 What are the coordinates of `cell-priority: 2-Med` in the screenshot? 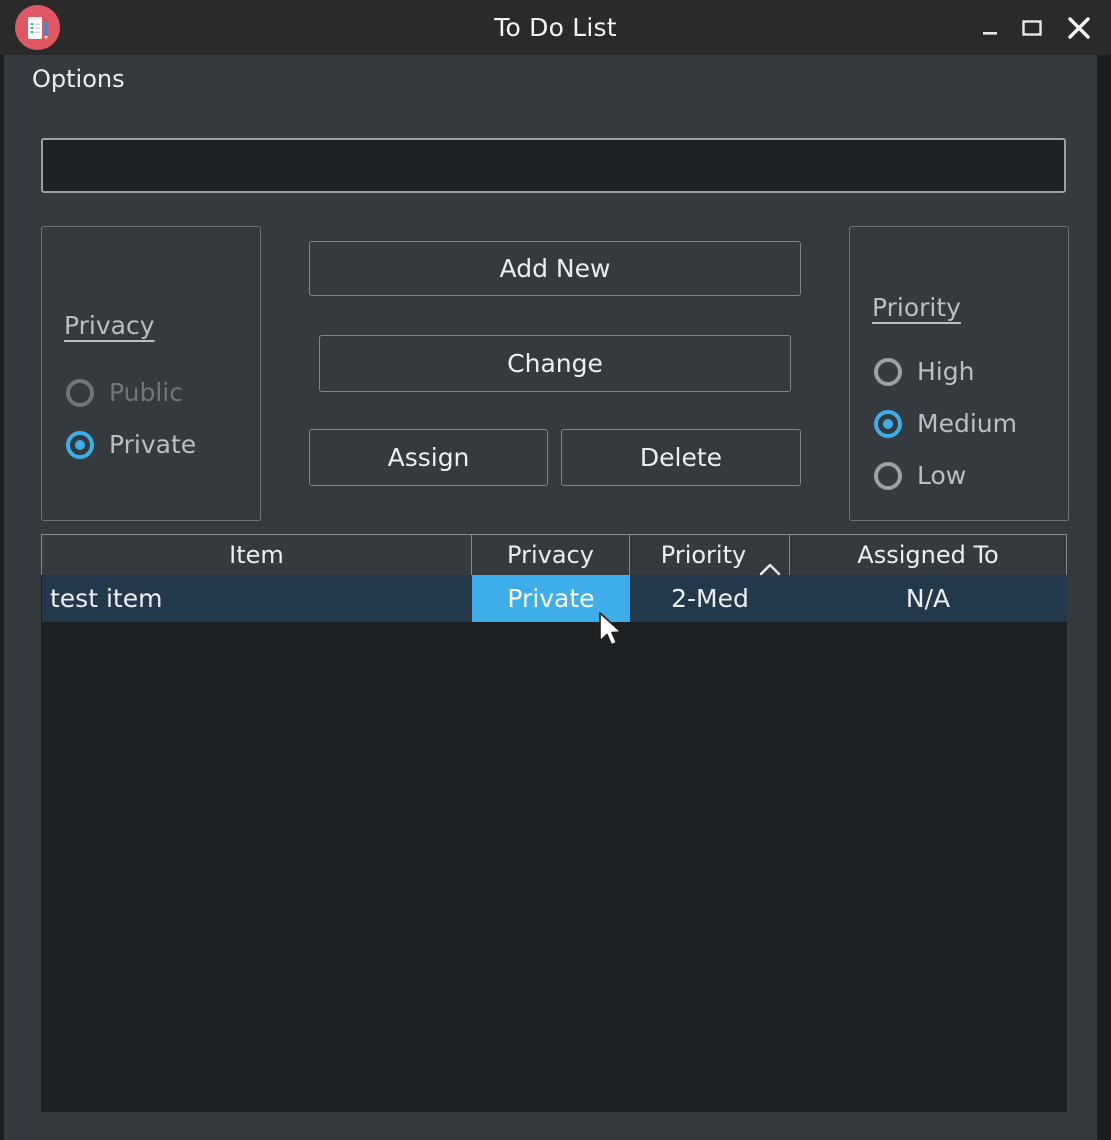 It's located at (710, 598).